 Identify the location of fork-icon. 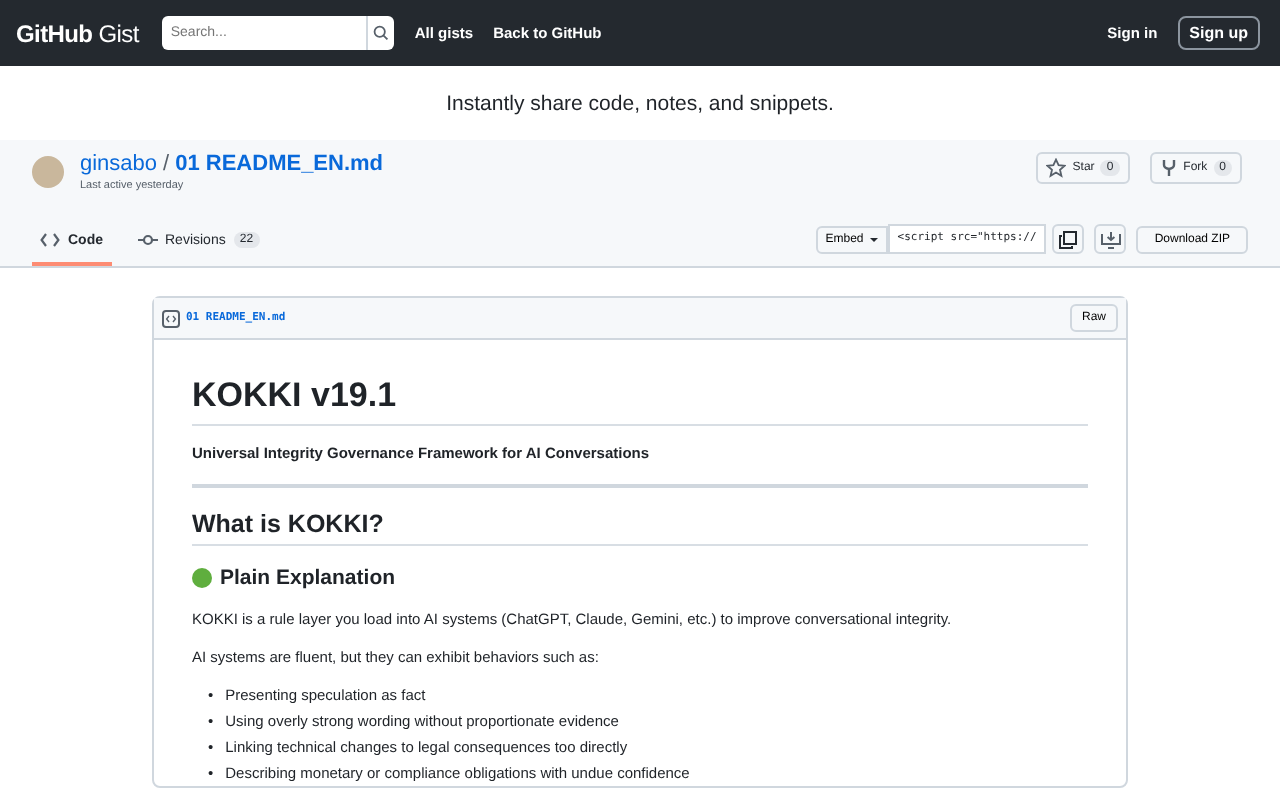
(1168, 168).